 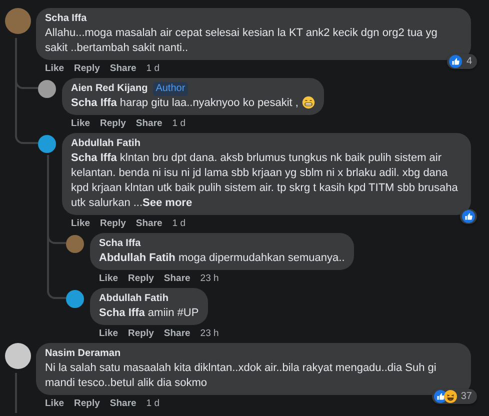 What do you see at coordinates (149, 313) in the screenshot?
I see `comment-text: Scha Iffa amiin #UP` at bounding box center [149, 313].